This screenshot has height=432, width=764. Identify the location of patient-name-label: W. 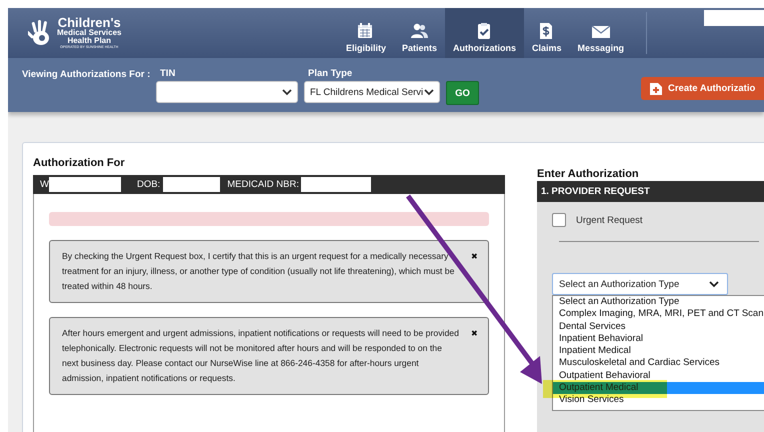
(44, 184).